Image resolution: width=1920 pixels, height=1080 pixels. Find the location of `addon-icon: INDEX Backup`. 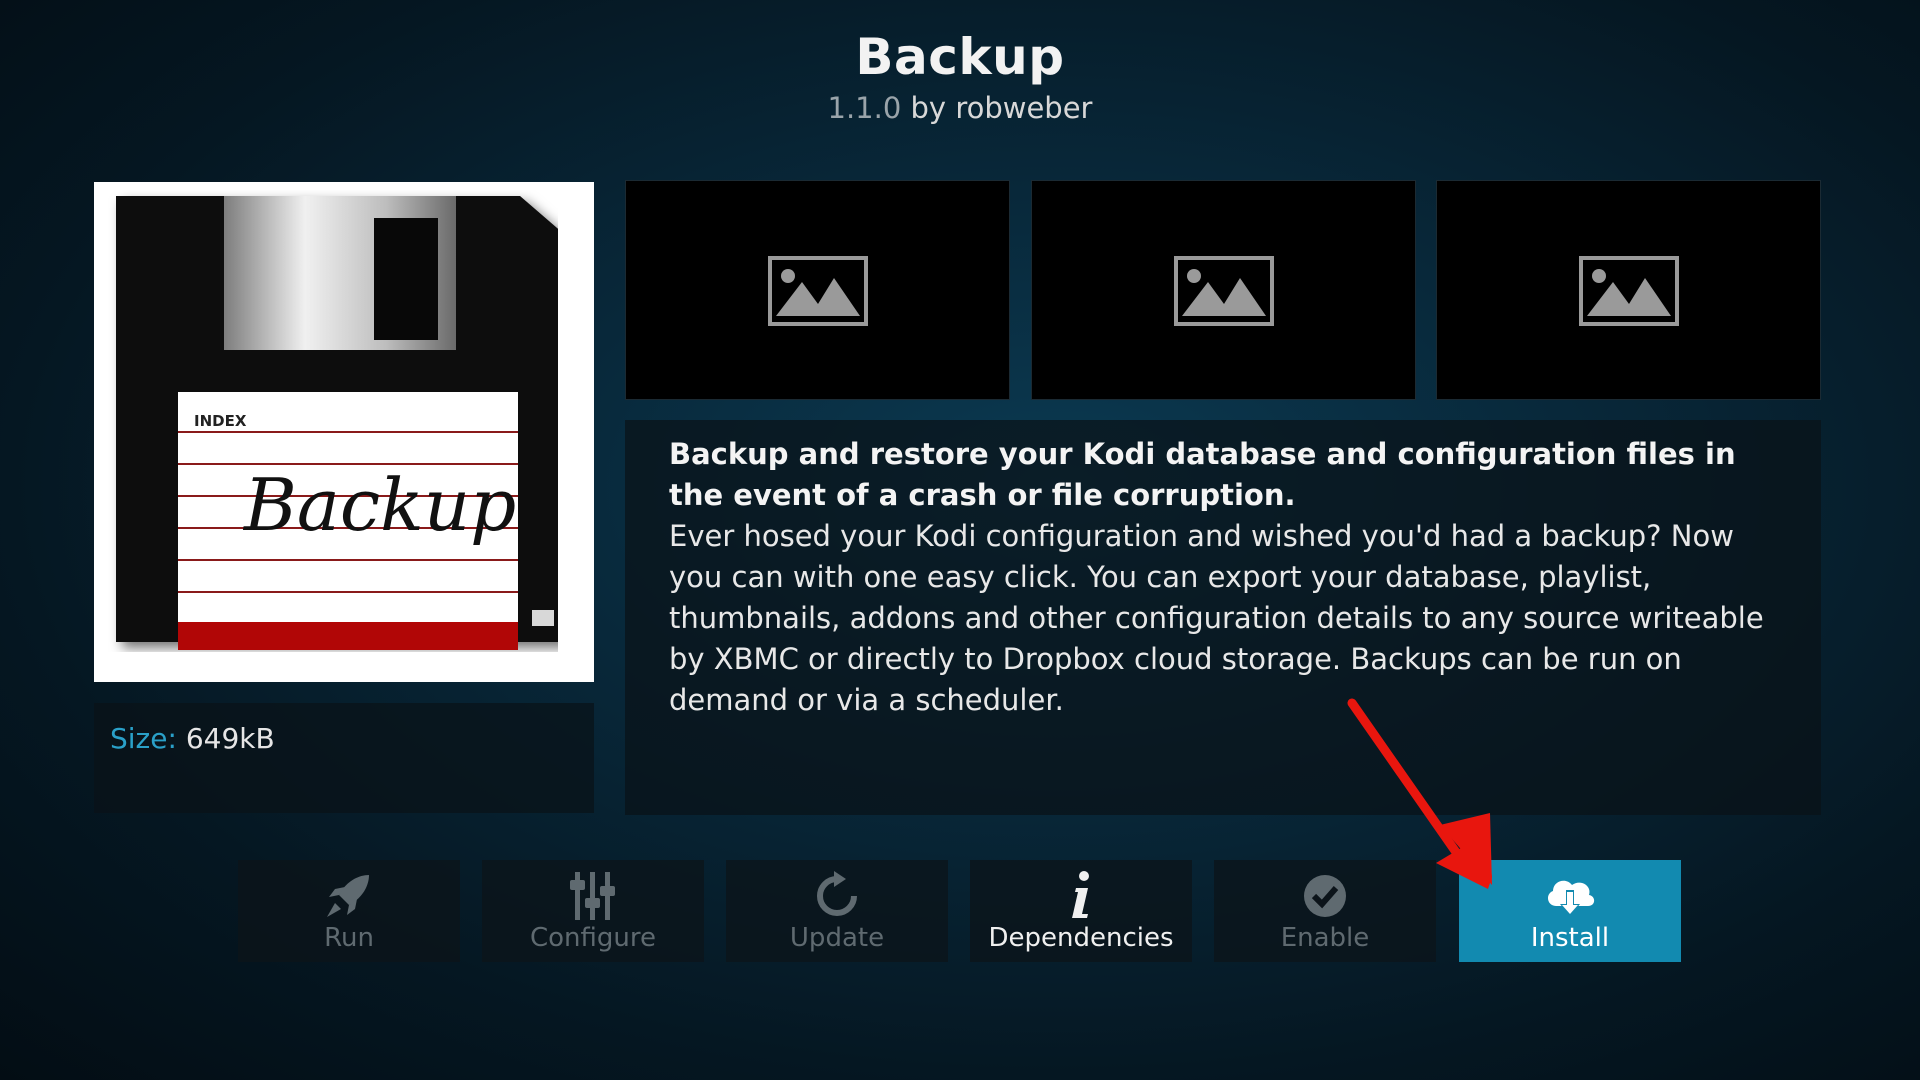

addon-icon: INDEX Backup is located at coordinates (344, 432).